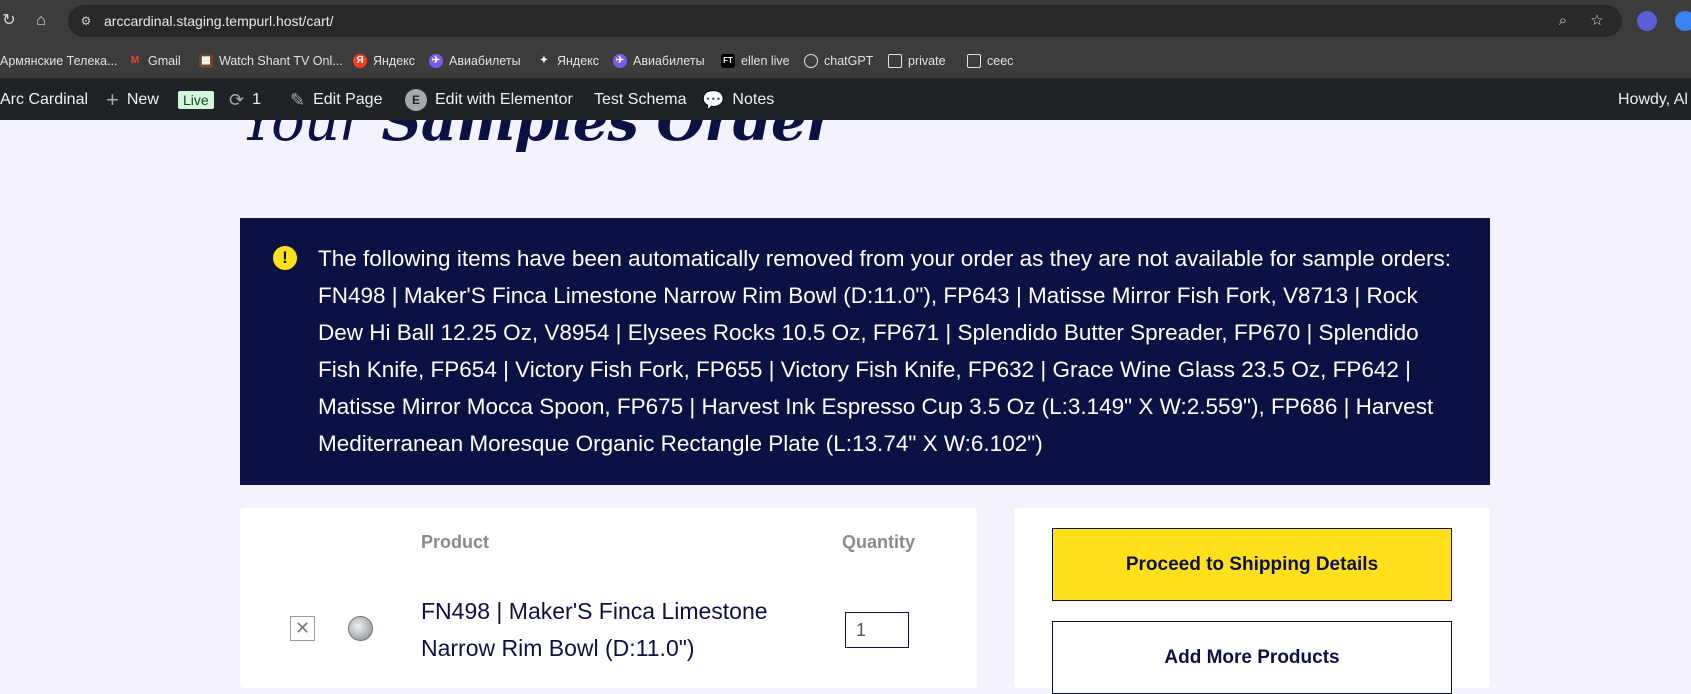  Describe the element at coordinates (1252, 564) in the screenshot. I see `proceed-to-shipping-button: Proceed to Shipping Details` at that location.